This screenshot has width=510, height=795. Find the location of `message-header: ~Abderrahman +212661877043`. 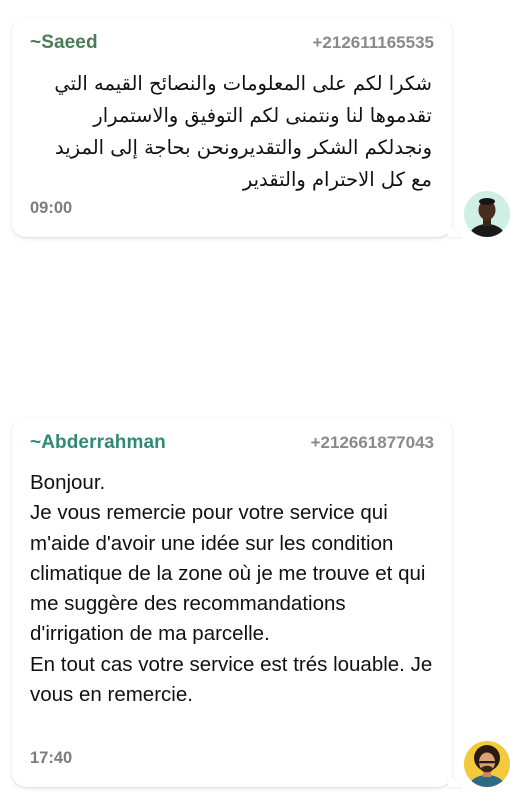

message-header: ~Abderrahman +212661877043 is located at coordinates (232, 445).